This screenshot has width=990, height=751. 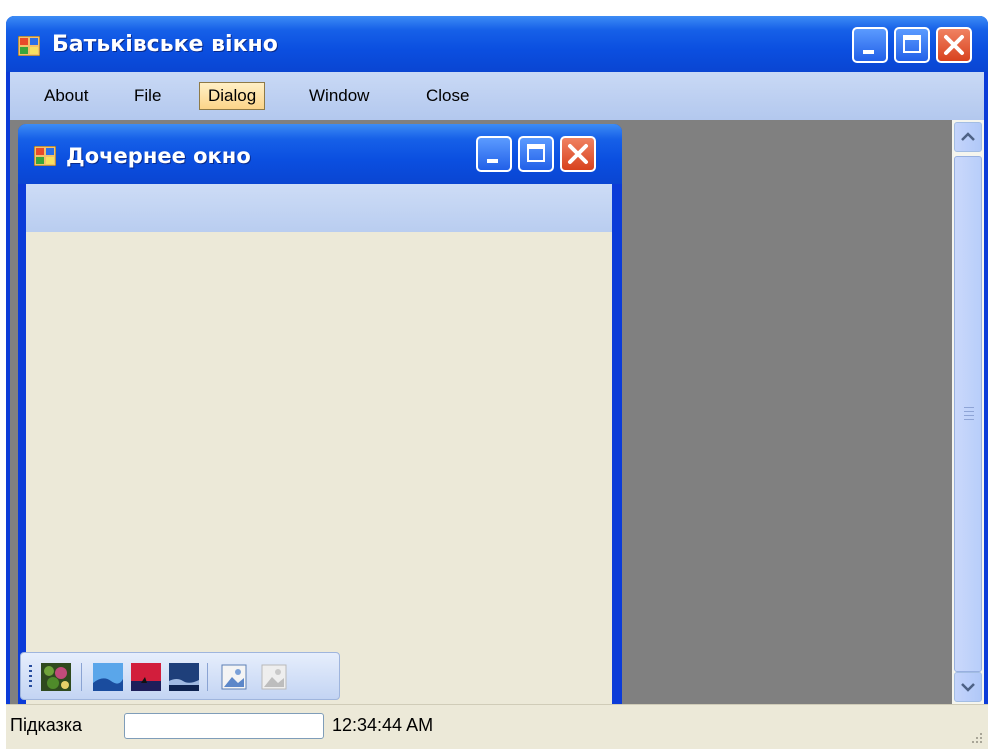 What do you see at coordinates (224, 726) in the screenshot?
I see `status-text-field` at bounding box center [224, 726].